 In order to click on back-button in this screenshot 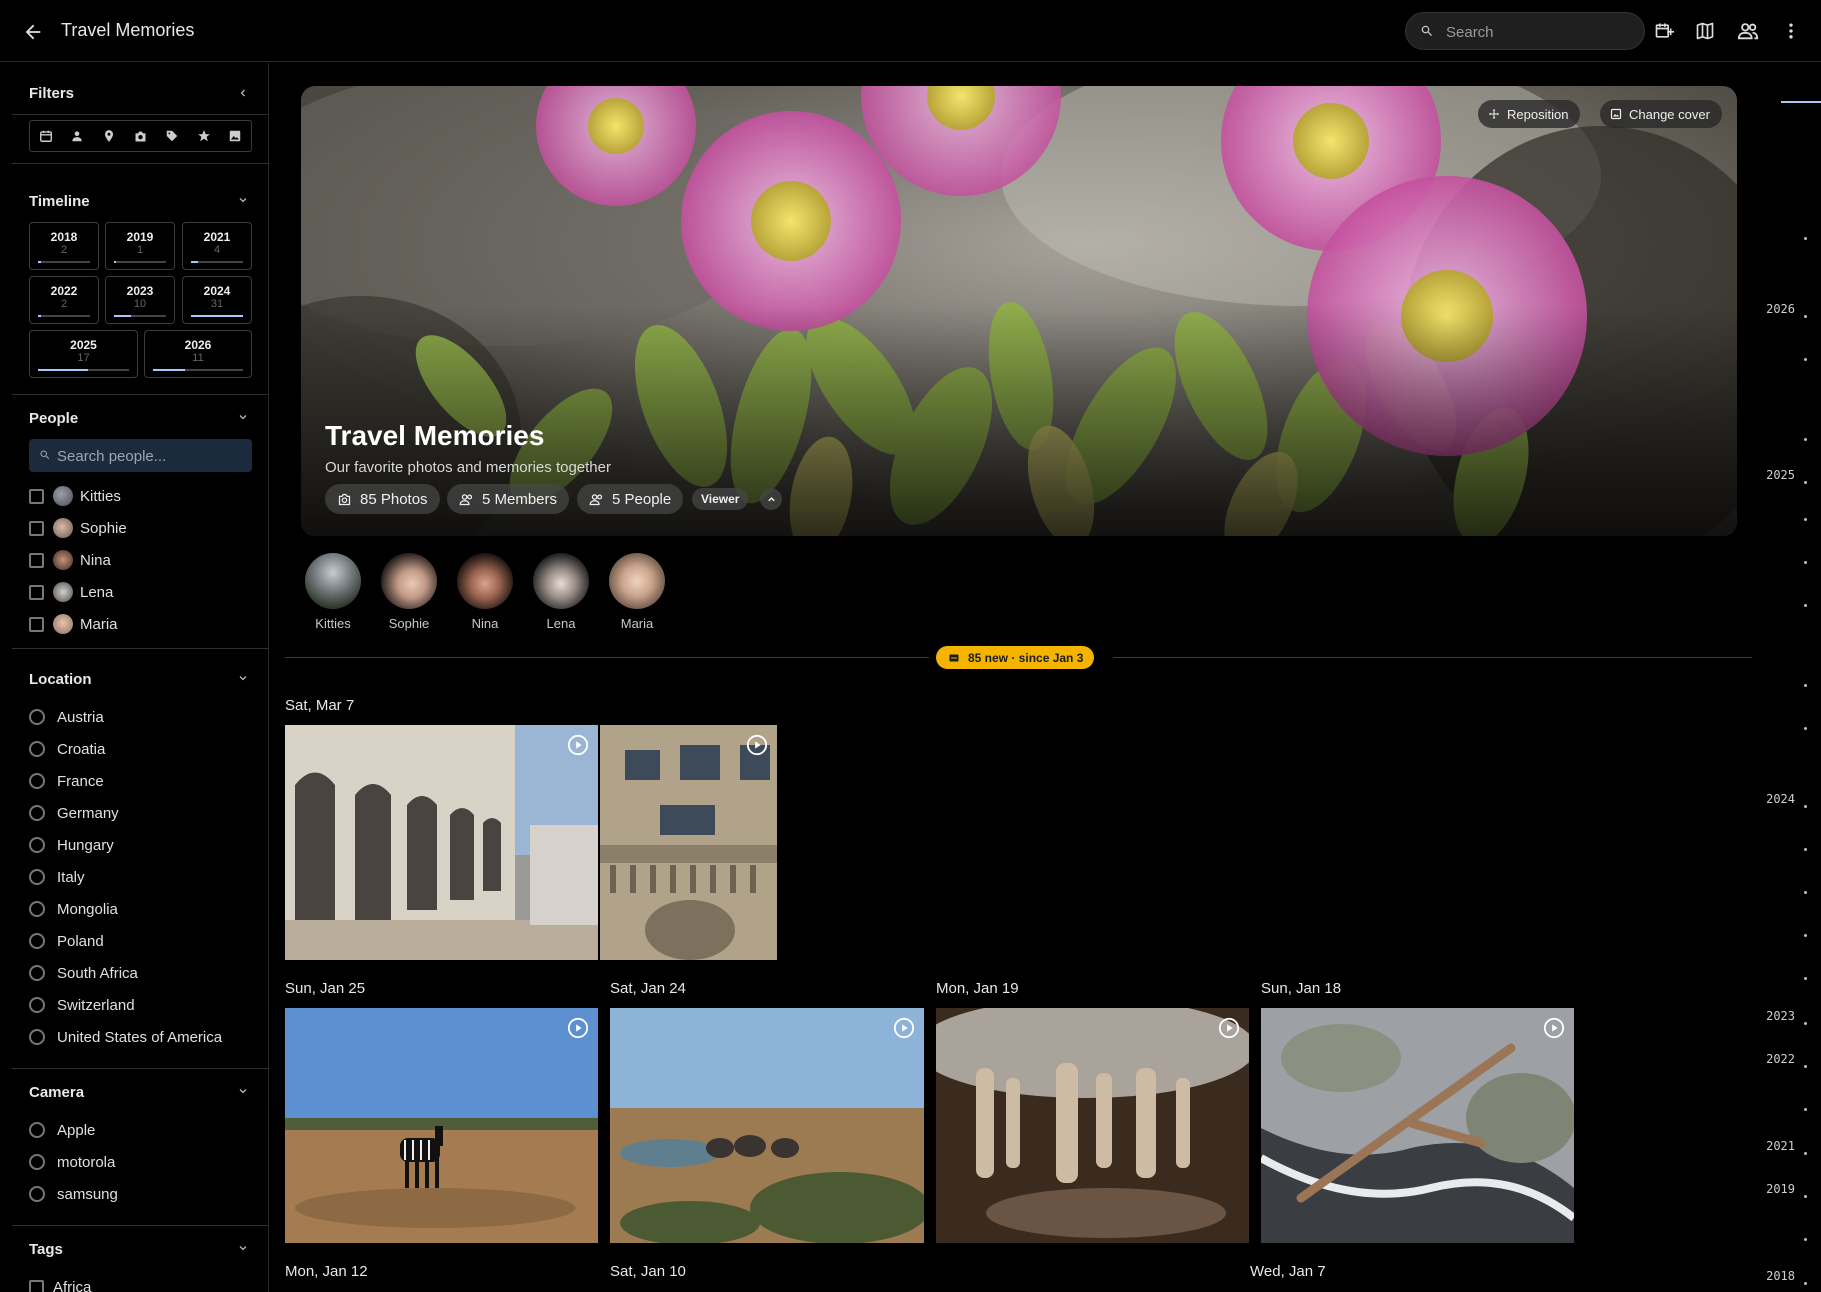, I will do `click(33, 32)`.